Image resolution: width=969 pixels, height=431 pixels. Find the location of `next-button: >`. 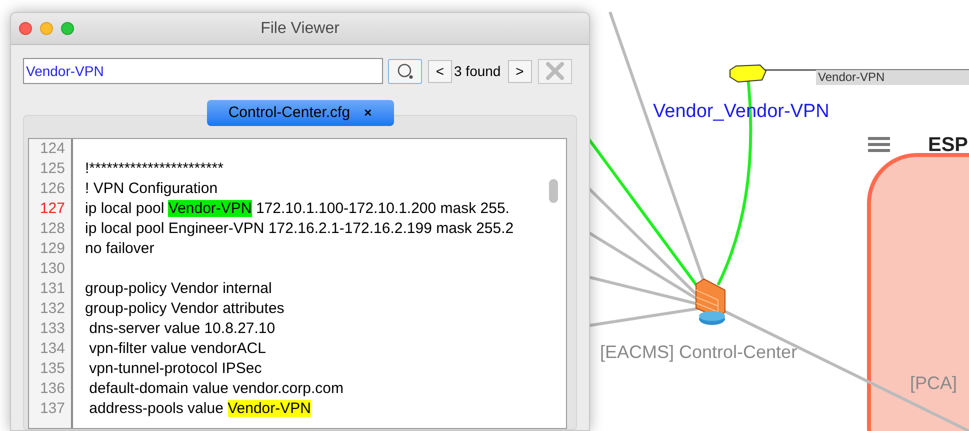

next-button: > is located at coordinates (520, 71).